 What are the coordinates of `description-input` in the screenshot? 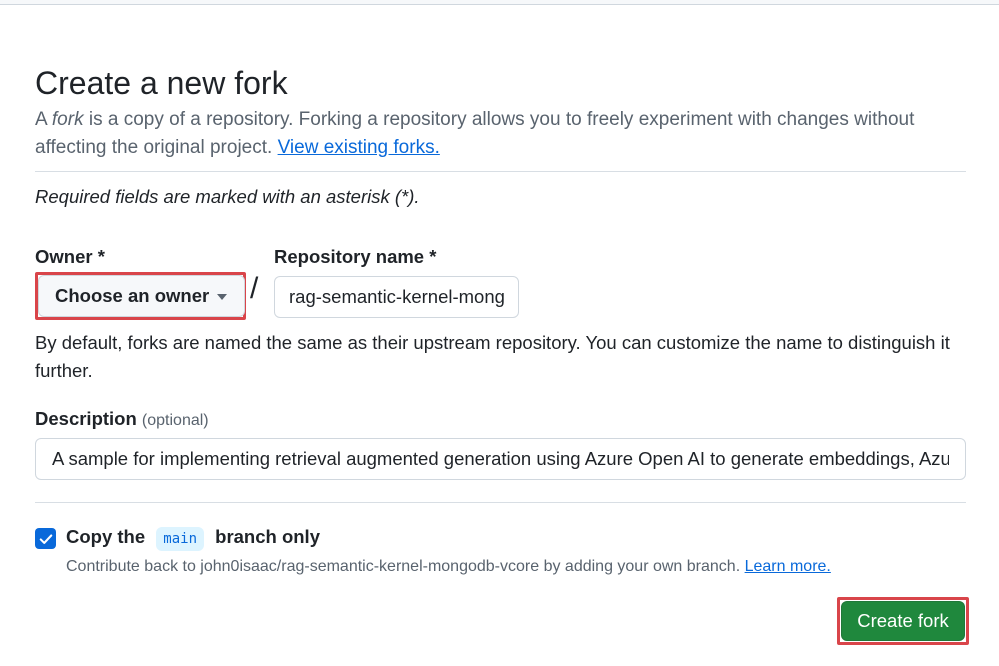 It's located at (500, 459).